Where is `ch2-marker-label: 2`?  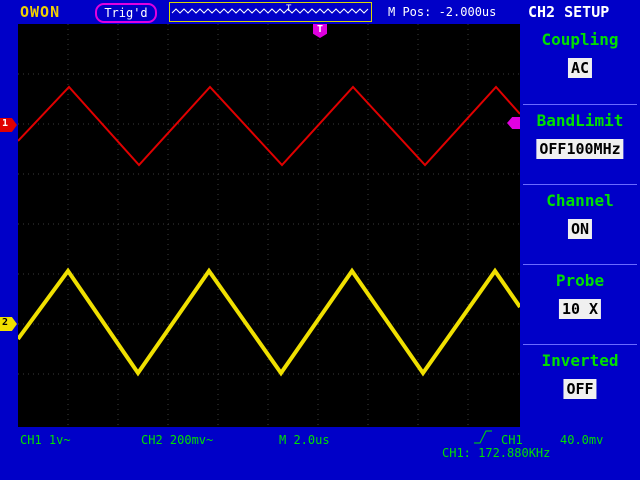 ch2-marker-label: 2 is located at coordinates (5, 322).